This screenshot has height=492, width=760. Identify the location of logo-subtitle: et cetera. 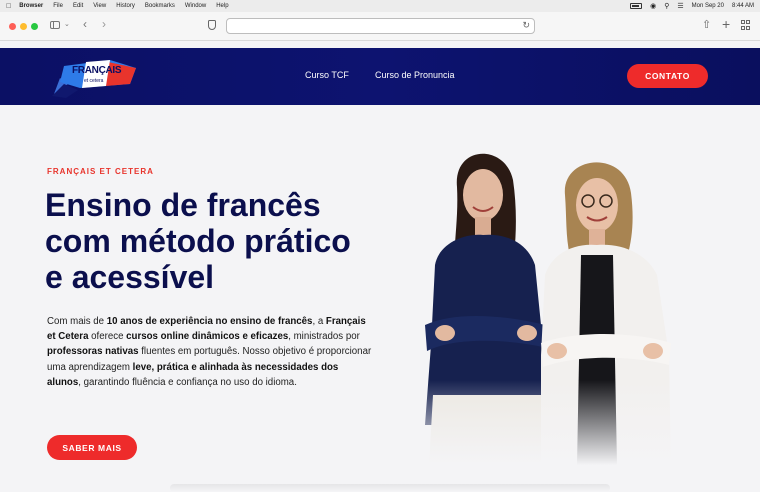
(94, 81).